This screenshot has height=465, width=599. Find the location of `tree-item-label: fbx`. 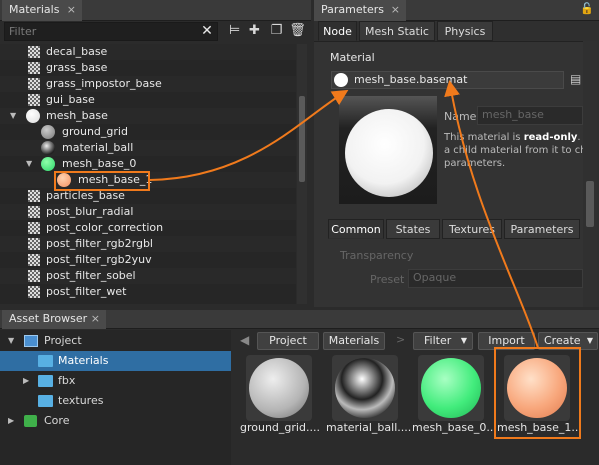

tree-item-label: fbx is located at coordinates (67, 380).